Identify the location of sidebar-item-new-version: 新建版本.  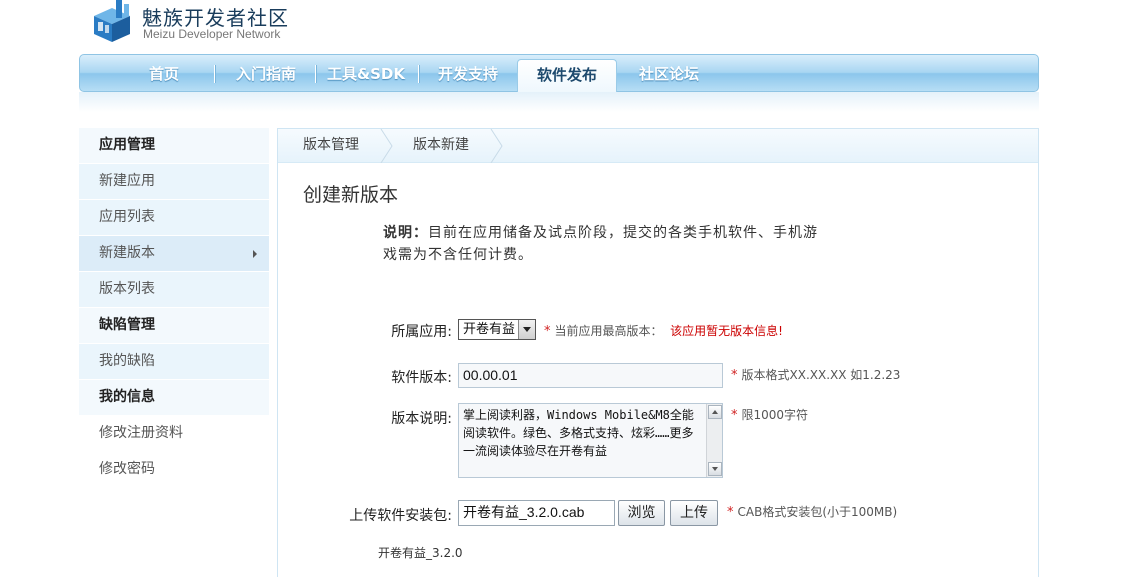
(174, 254).